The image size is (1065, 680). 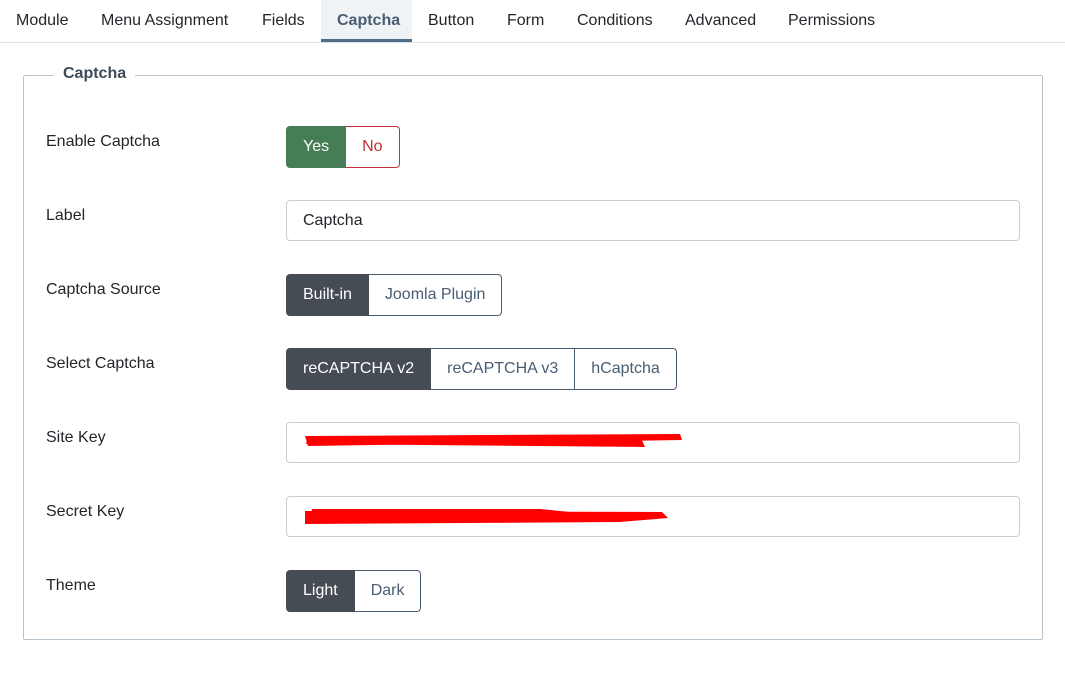 What do you see at coordinates (451, 21) in the screenshot?
I see `tab-button: Button` at bounding box center [451, 21].